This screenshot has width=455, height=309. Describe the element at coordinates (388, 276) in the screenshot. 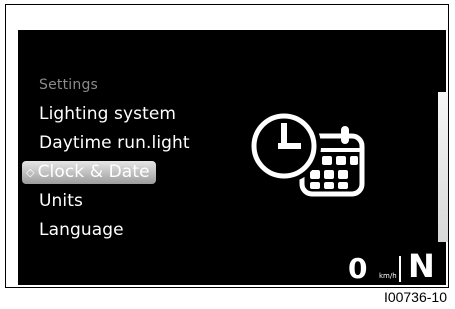

I see `speed-unit: km/h` at that location.